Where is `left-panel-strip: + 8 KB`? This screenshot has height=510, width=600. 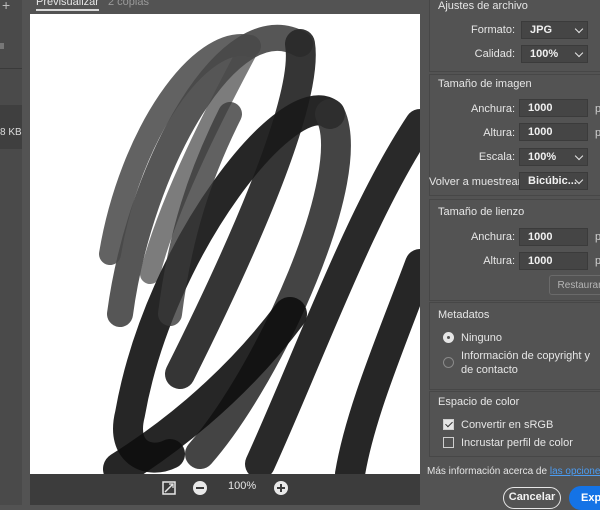 left-panel-strip: + 8 KB is located at coordinates (11, 252).